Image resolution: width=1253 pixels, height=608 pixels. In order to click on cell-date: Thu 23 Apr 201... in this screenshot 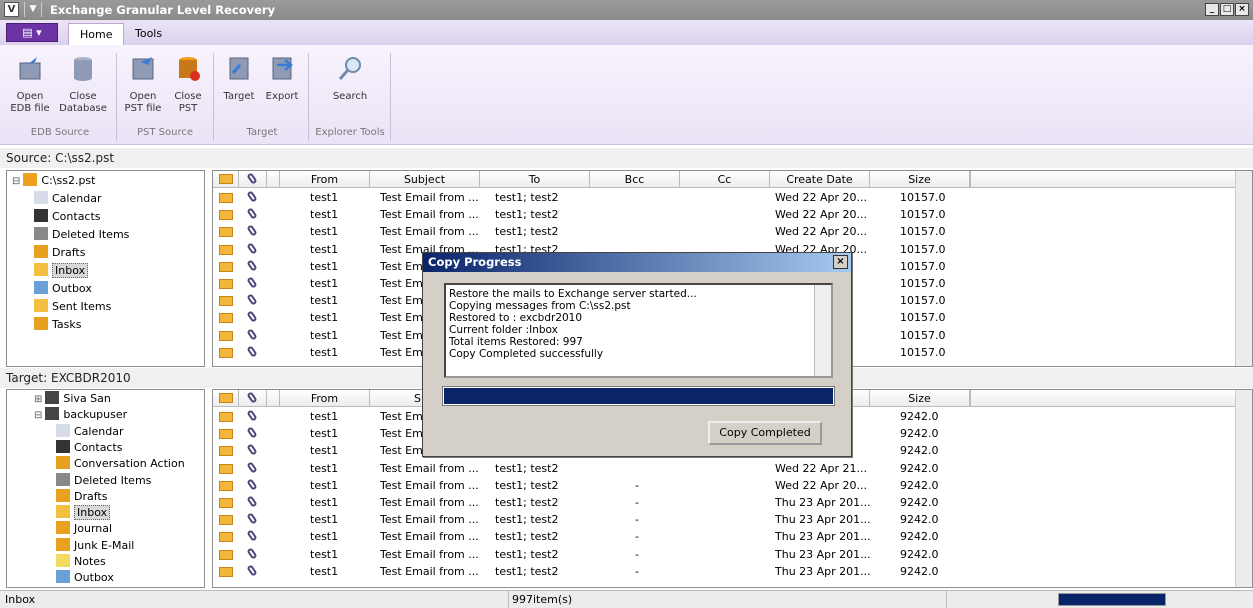, I will do `click(822, 571)`.